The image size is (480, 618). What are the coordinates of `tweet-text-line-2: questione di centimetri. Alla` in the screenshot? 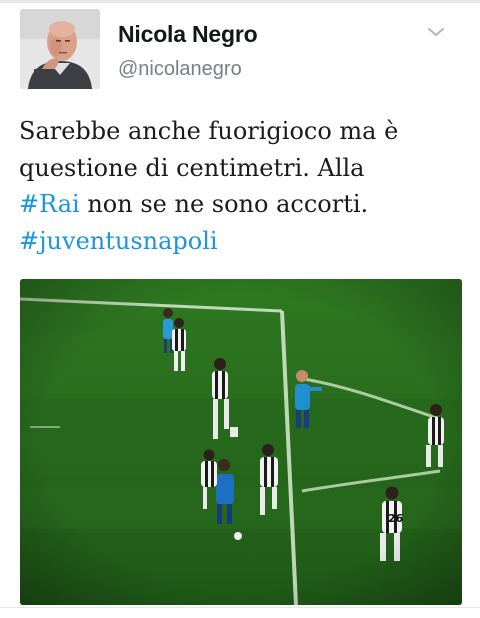 It's located at (192, 167).